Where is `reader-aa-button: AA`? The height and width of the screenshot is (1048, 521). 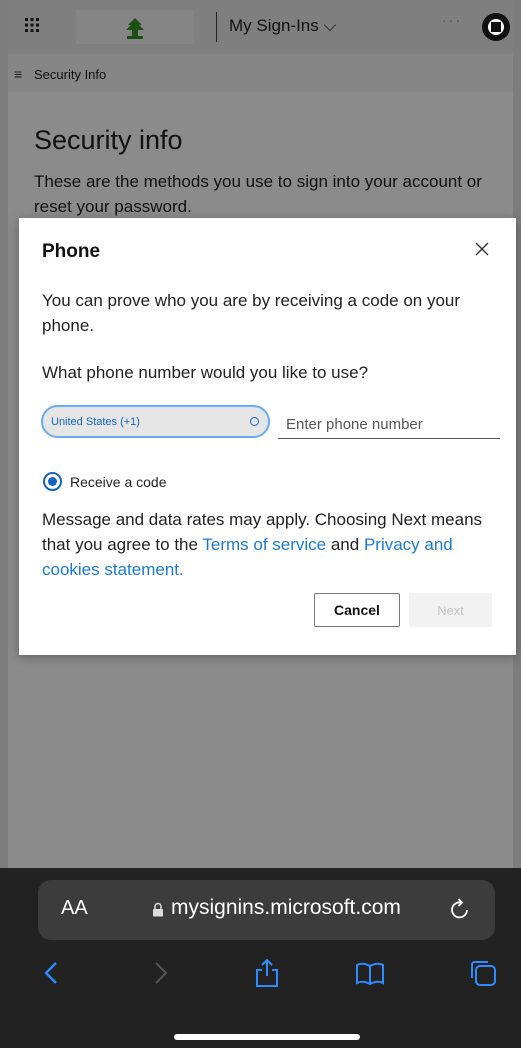
reader-aa-button: AA is located at coordinates (74, 908).